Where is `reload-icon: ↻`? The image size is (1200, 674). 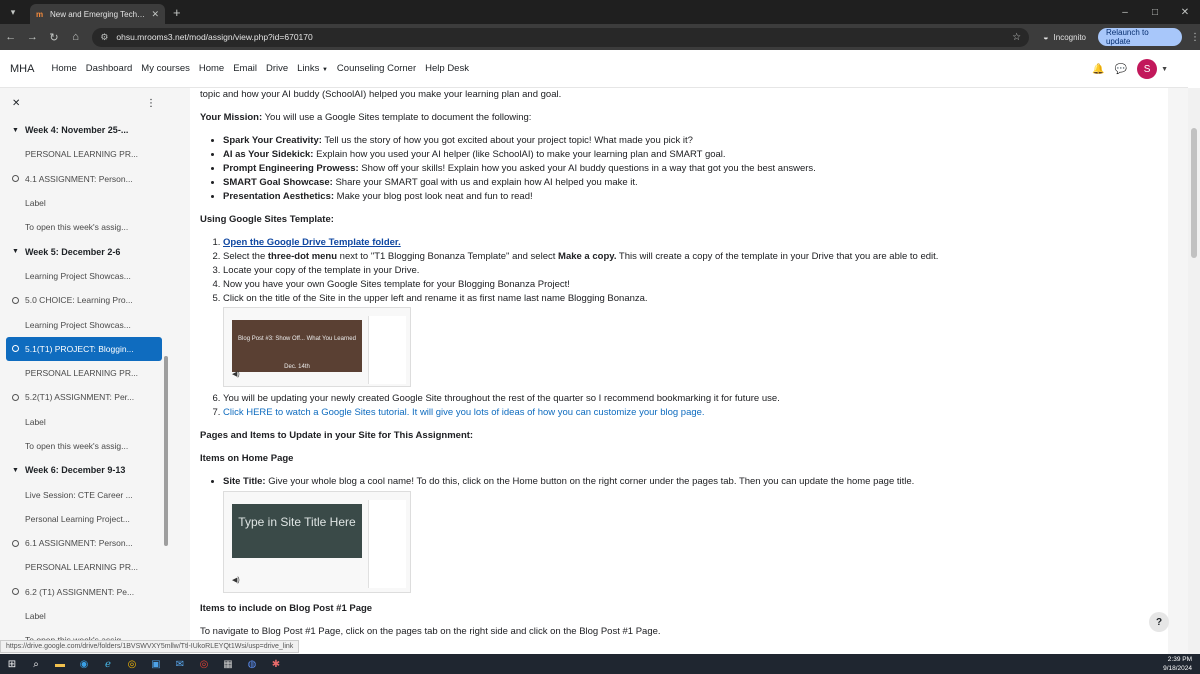
reload-icon: ↻ is located at coordinates (54, 37).